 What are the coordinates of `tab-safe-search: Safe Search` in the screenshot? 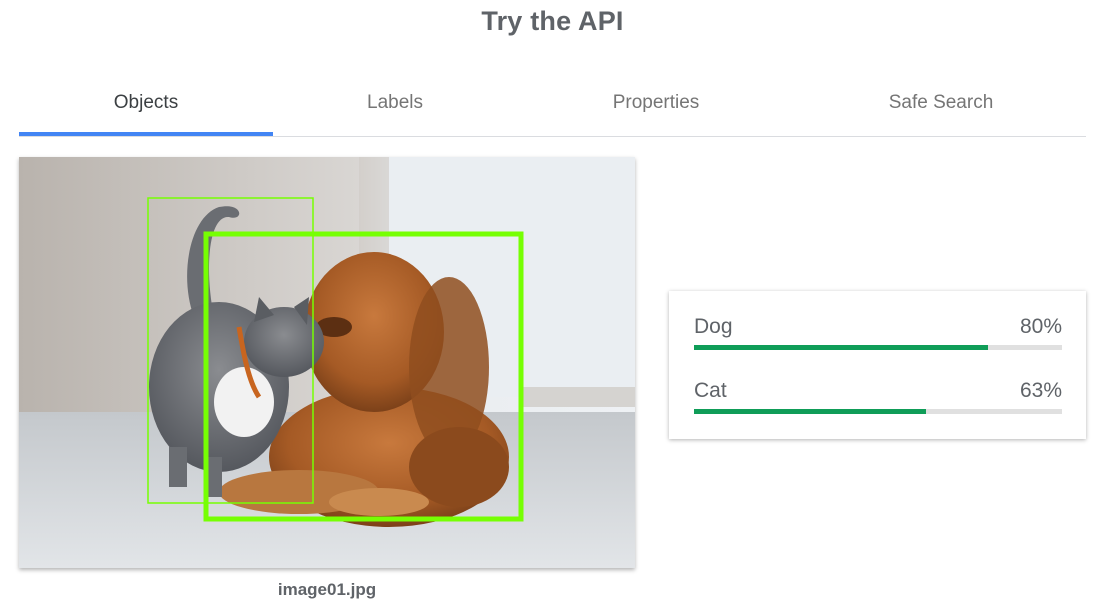 It's located at (941, 106).